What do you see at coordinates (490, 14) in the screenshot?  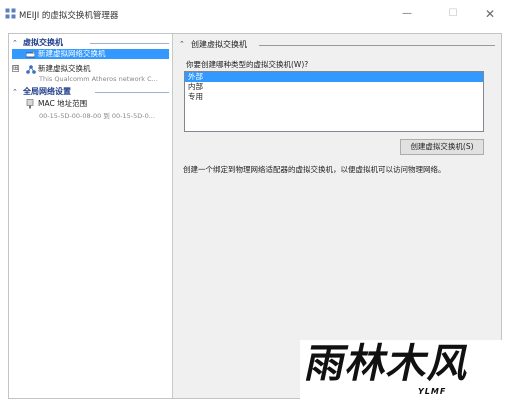 I see `close-button: ✕` at bounding box center [490, 14].